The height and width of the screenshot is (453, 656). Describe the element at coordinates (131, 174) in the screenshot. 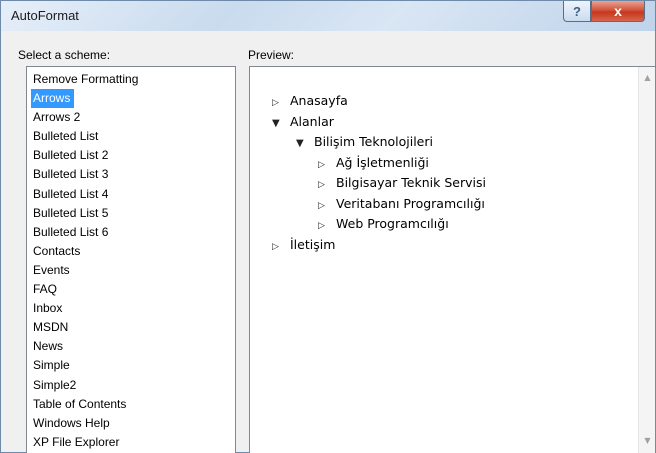

I see `list-item: Bulleted List 3` at that location.